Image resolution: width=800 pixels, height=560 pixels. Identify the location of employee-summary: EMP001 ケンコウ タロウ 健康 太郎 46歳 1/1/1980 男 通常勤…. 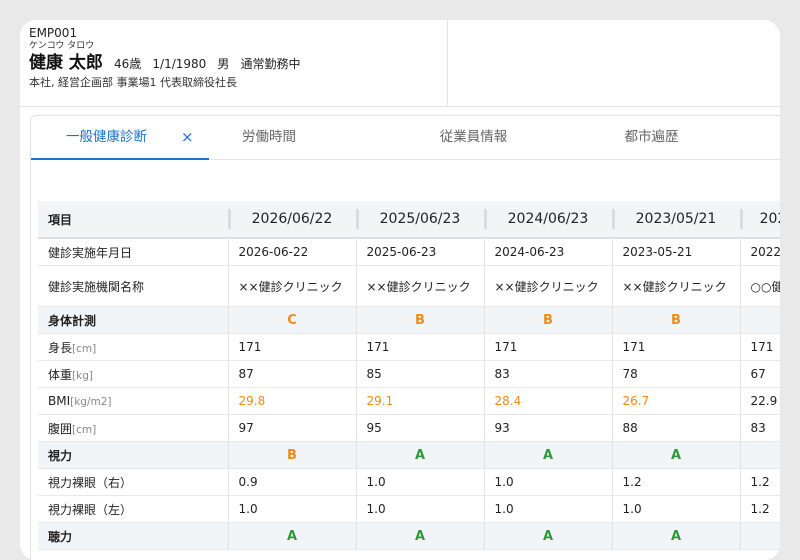
(168, 58).